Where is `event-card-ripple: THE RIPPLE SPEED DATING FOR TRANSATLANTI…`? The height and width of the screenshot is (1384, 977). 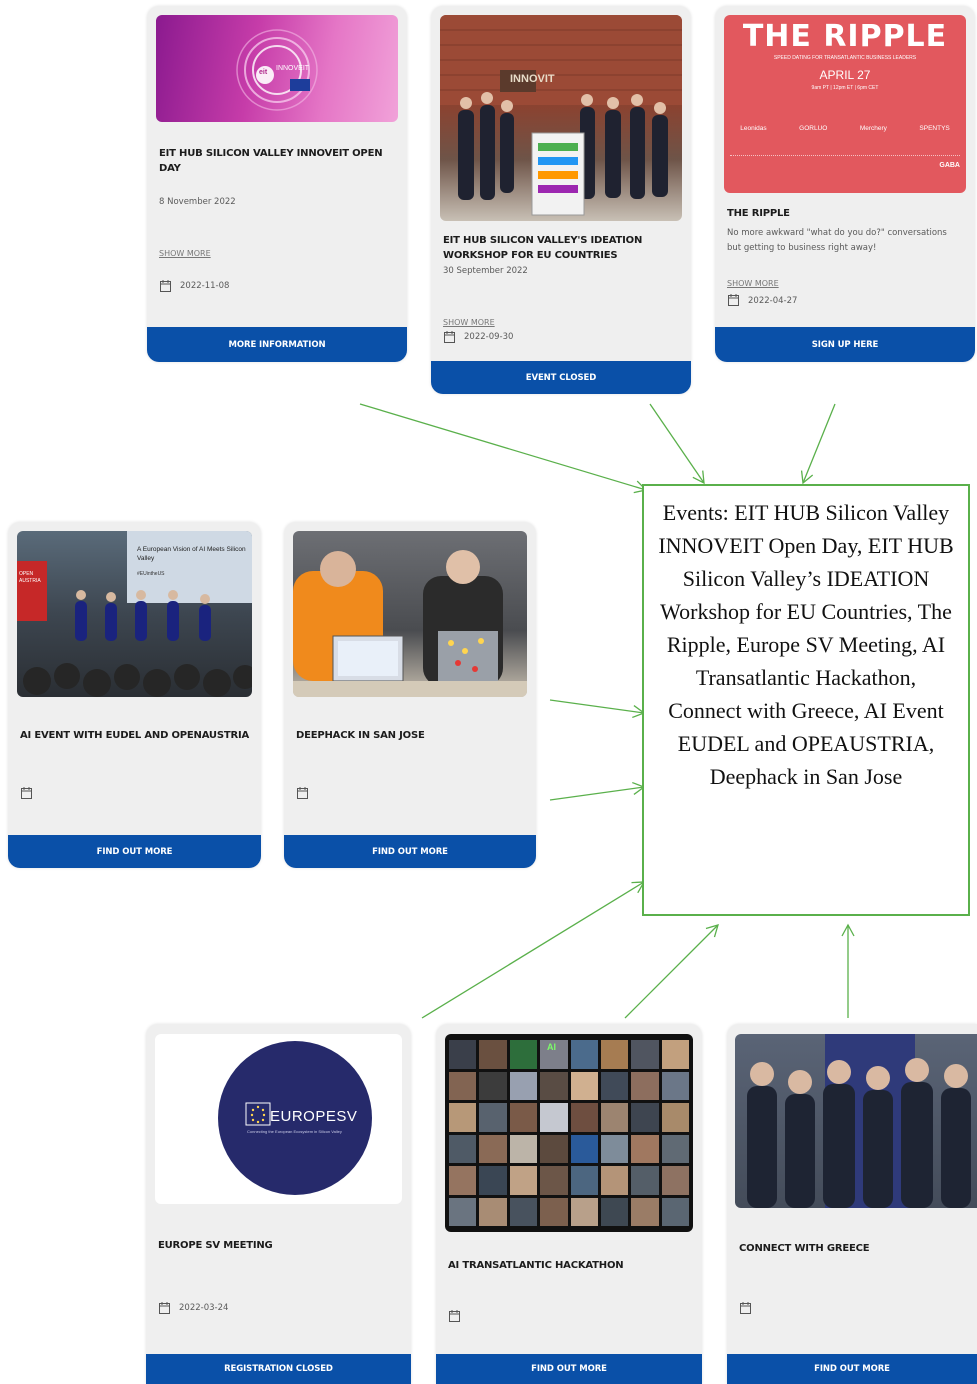
event-card-ripple: THE RIPPLE SPEED DATING FOR TRANSATLANTI… is located at coordinates (845, 184).